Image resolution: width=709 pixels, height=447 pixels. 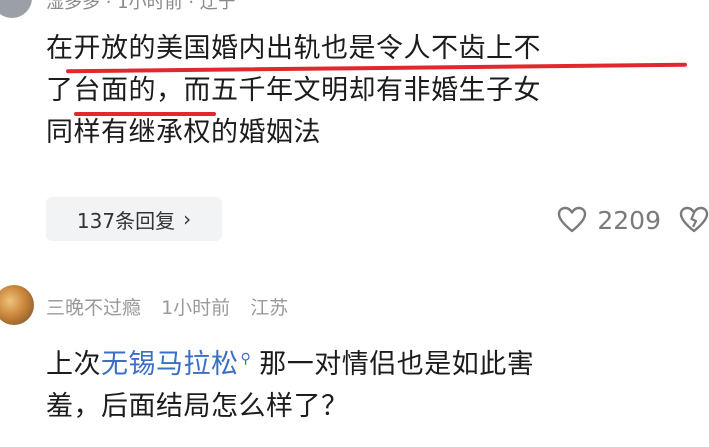 I want to click on heart-icon, so click(x=572, y=220).